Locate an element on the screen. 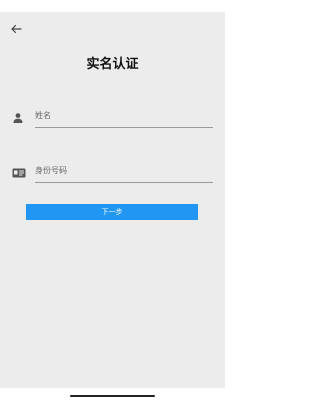 The height and width of the screenshot is (400, 320). bottom-bar is located at coordinates (112, 394).